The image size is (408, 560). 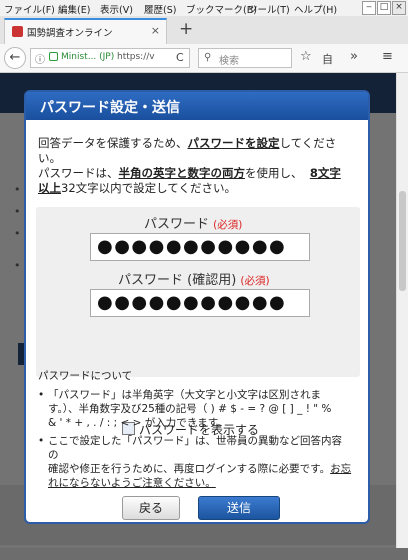 I want to click on tab-close-icon: ×, so click(x=155, y=30).